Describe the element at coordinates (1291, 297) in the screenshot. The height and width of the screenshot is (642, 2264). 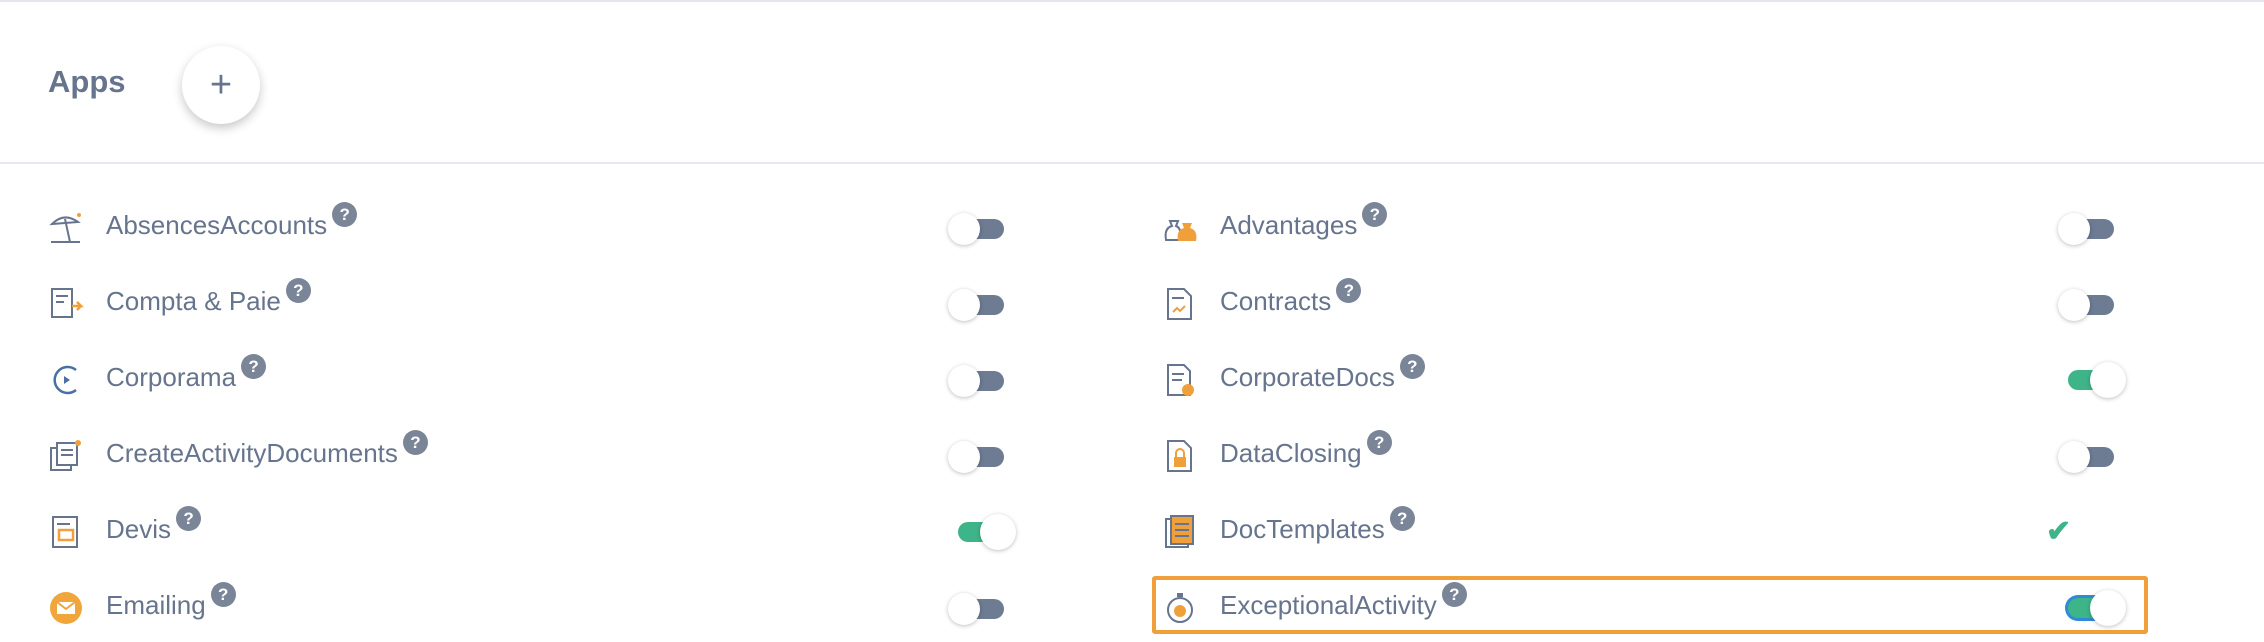
I see `app-label: Contracts?` at that location.